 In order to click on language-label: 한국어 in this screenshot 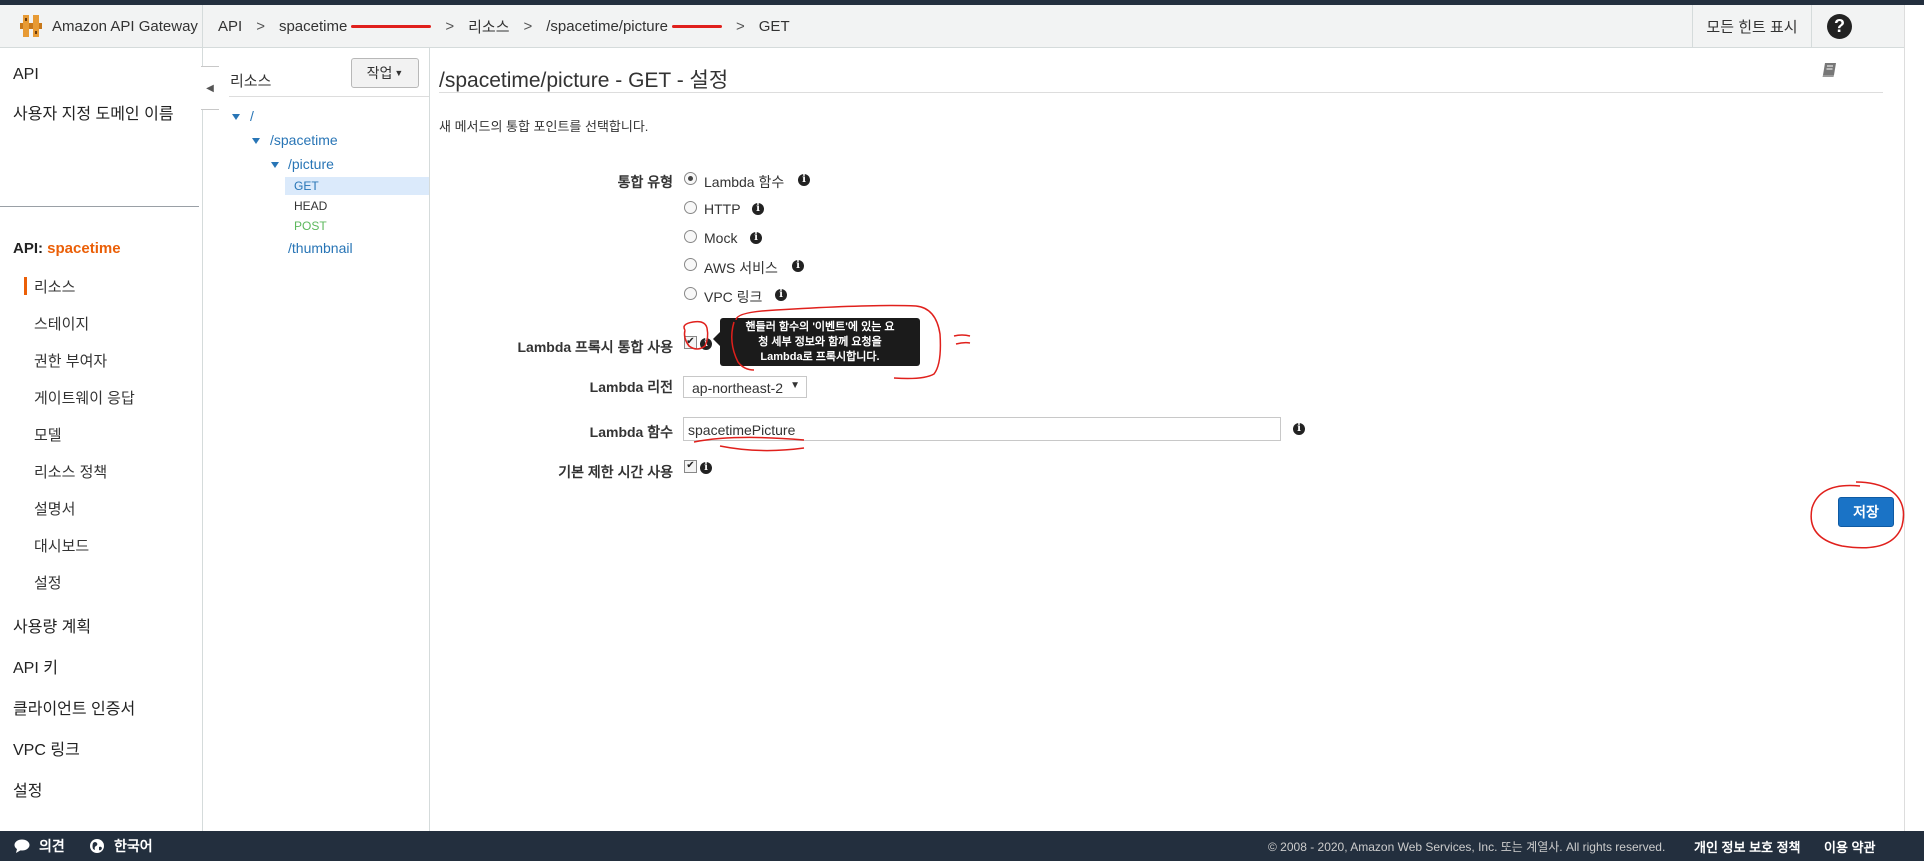, I will do `click(133, 846)`.